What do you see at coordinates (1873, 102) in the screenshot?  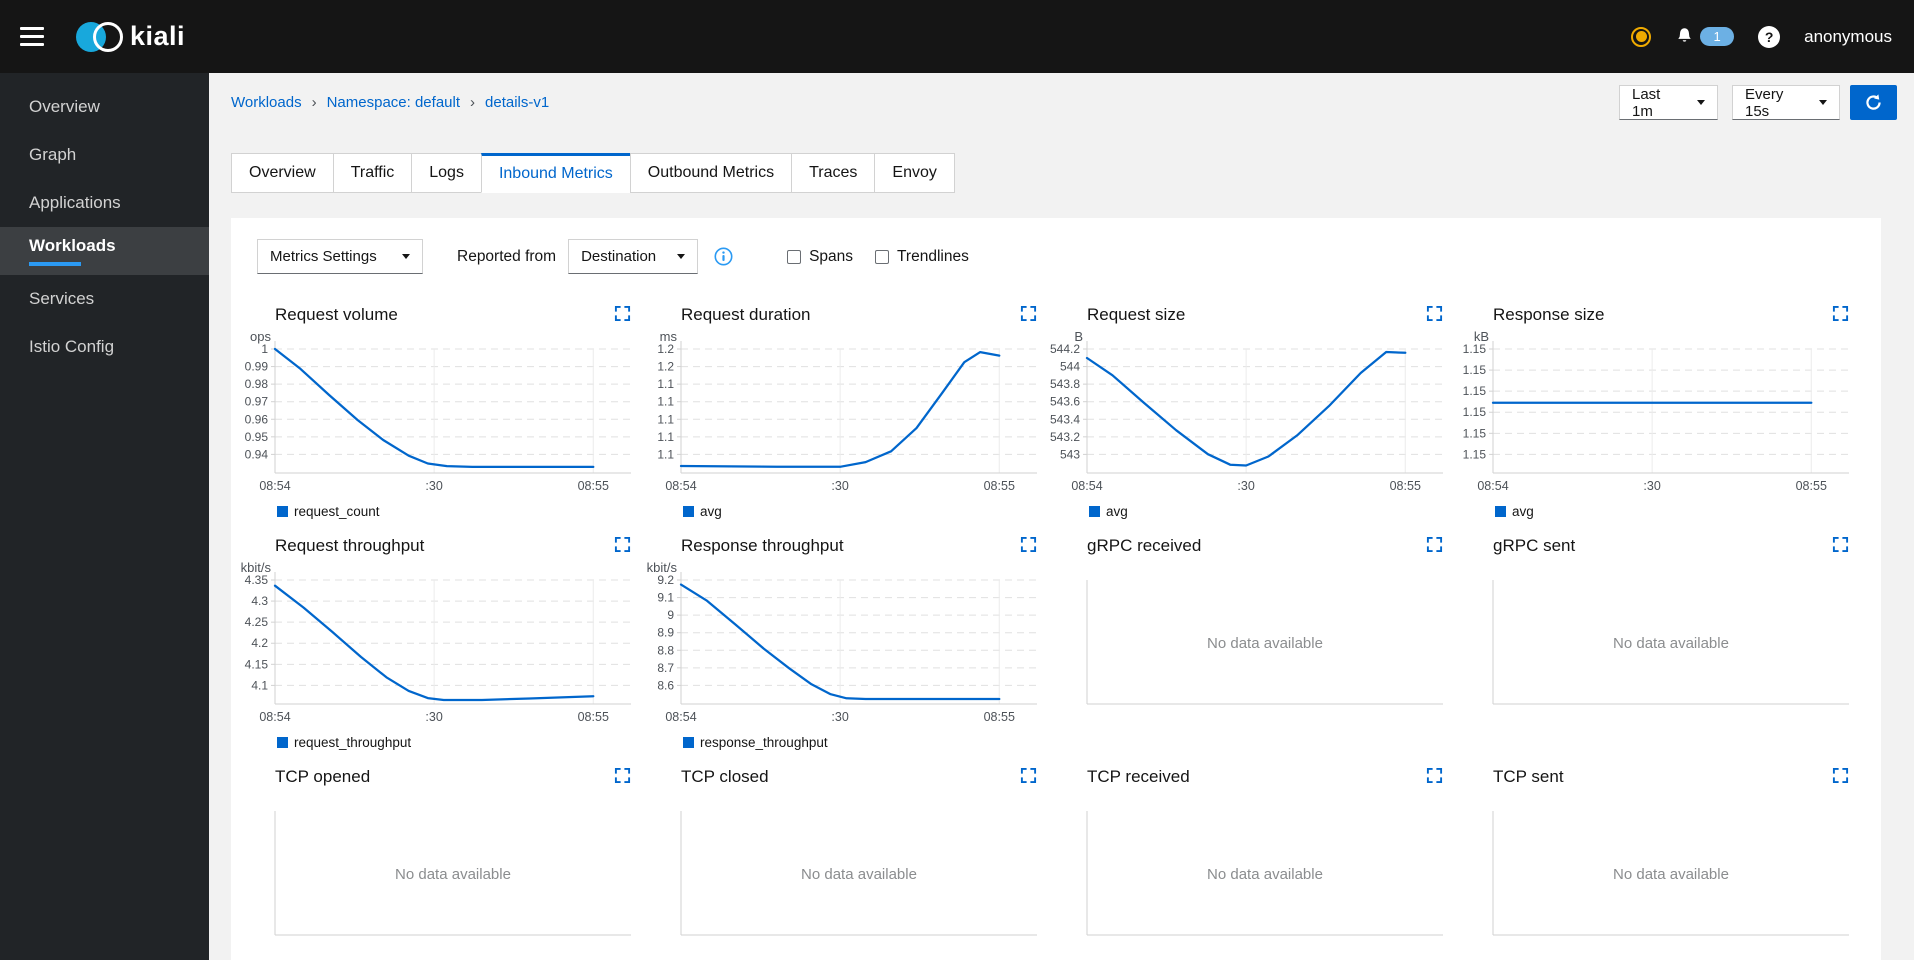 I see `refresh-button` at bounding box center [1873, 102].